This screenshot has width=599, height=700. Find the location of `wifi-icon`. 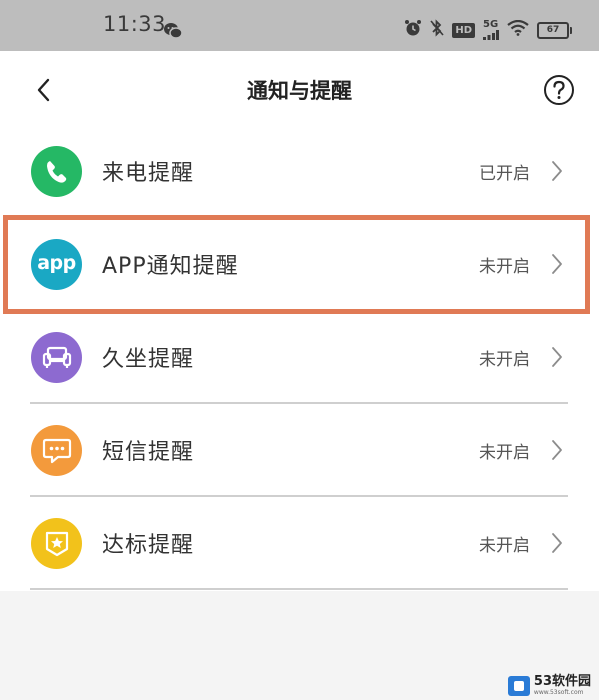

wifi-icon is located at coordinates (518, 29).